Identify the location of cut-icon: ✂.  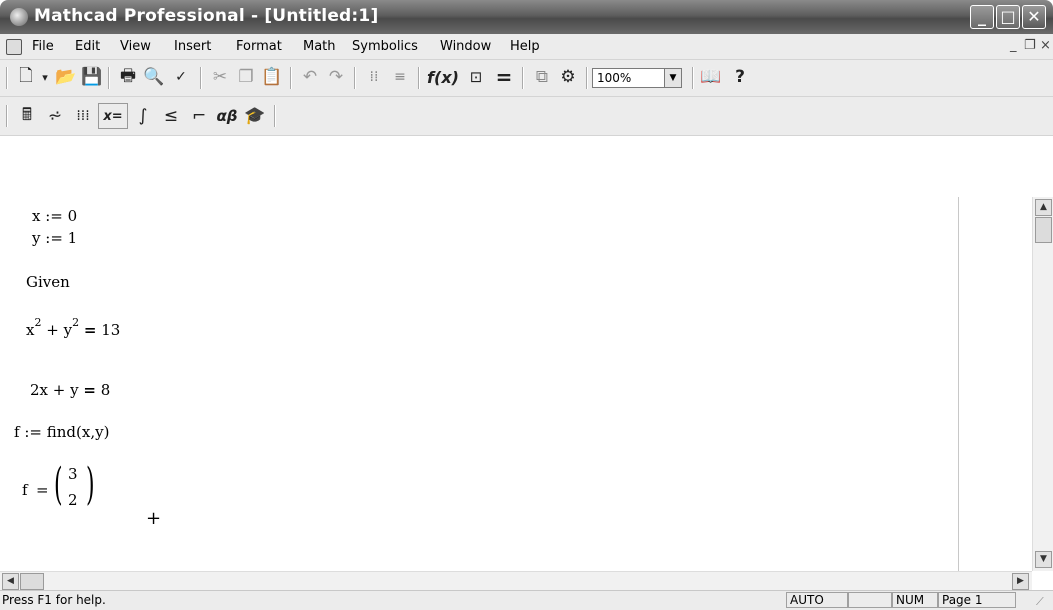
(220, 77).